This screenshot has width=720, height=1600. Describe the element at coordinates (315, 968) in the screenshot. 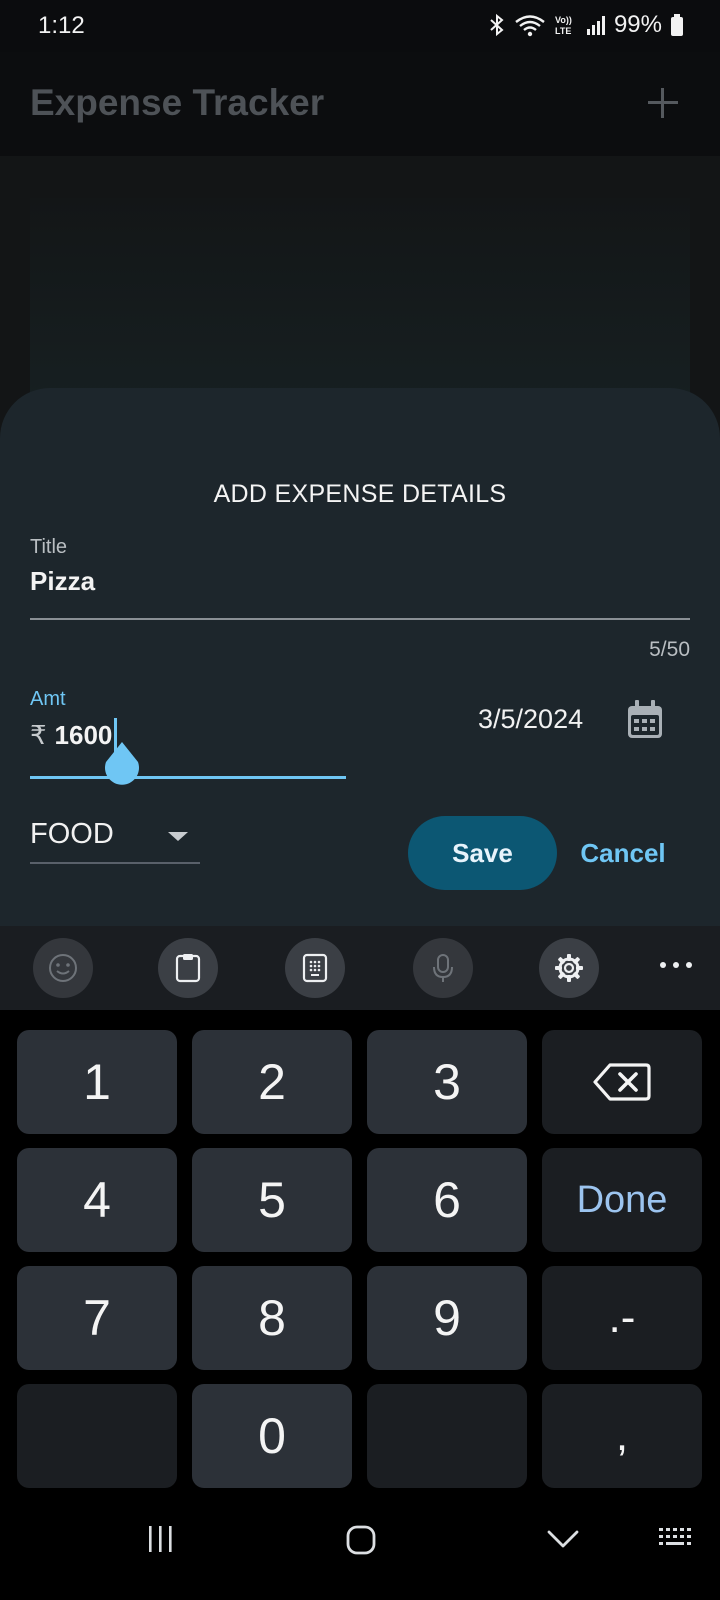

I see `keypad-icon` at that location.